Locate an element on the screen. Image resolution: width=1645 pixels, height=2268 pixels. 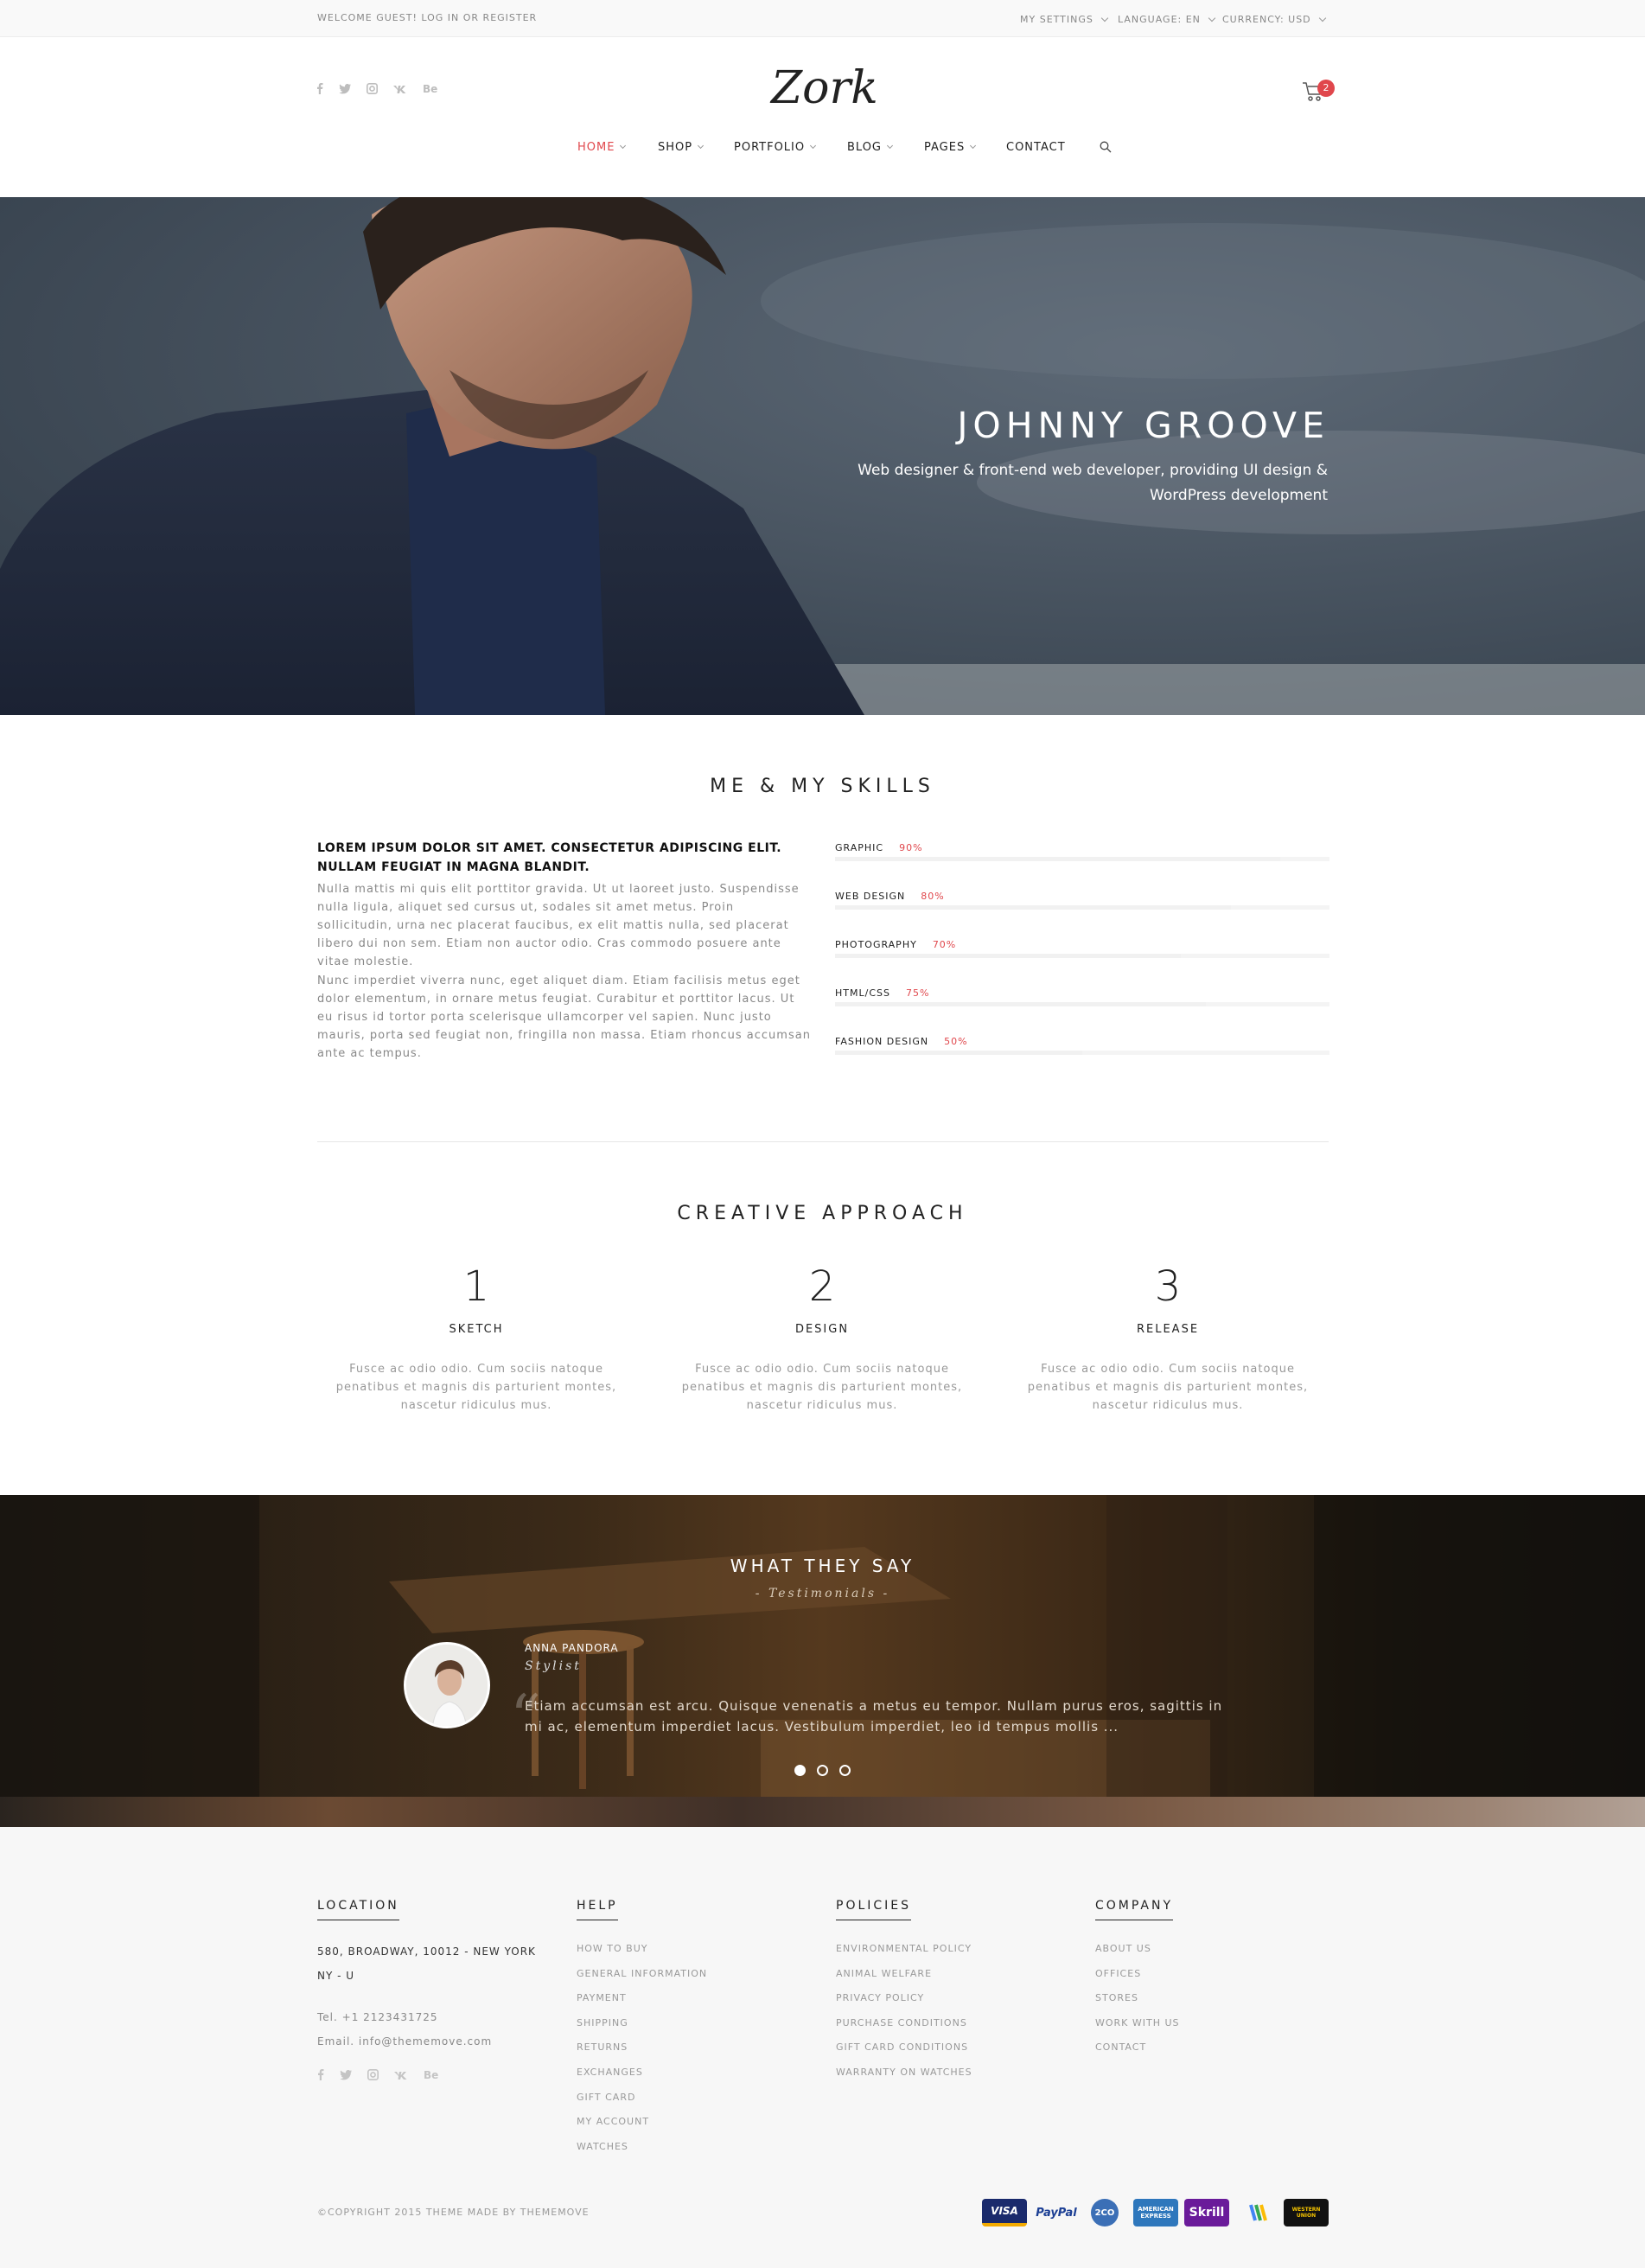
skill-percent: 90% is located at coordinates (911, 847).